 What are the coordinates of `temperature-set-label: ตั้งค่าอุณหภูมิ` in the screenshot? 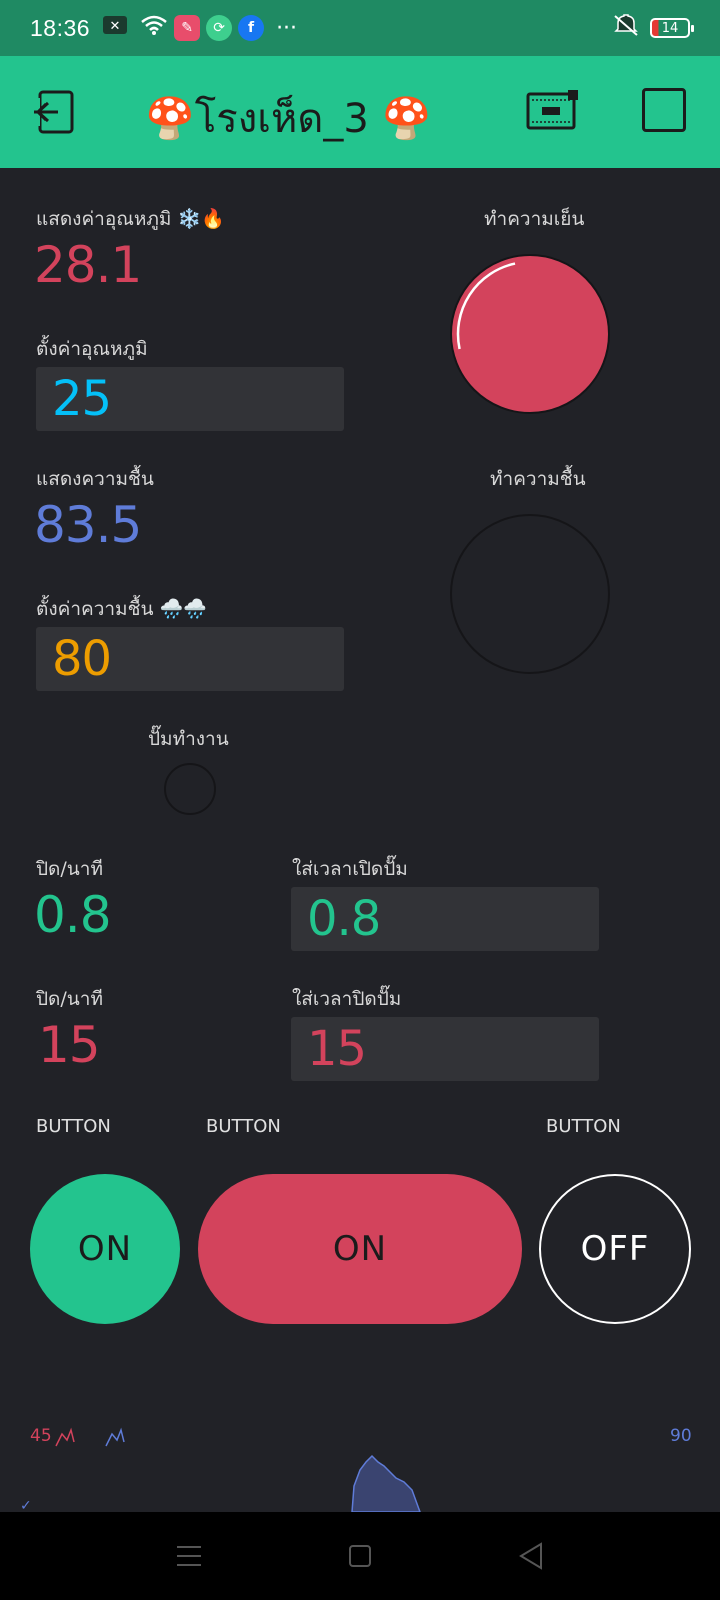 It's located at (92, 349).